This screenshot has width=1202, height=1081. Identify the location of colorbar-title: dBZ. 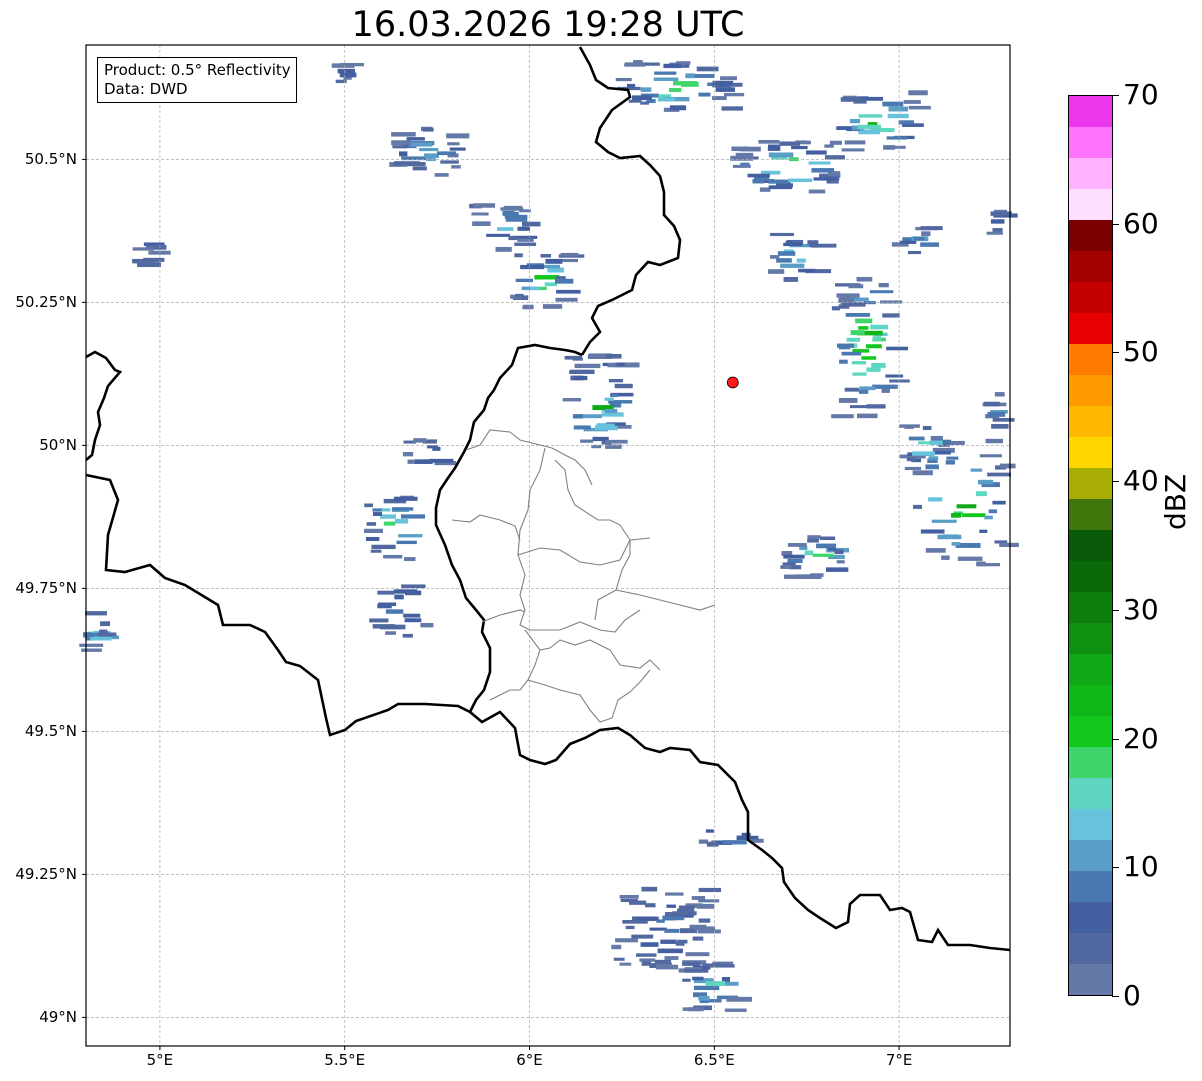
(1175, 501).